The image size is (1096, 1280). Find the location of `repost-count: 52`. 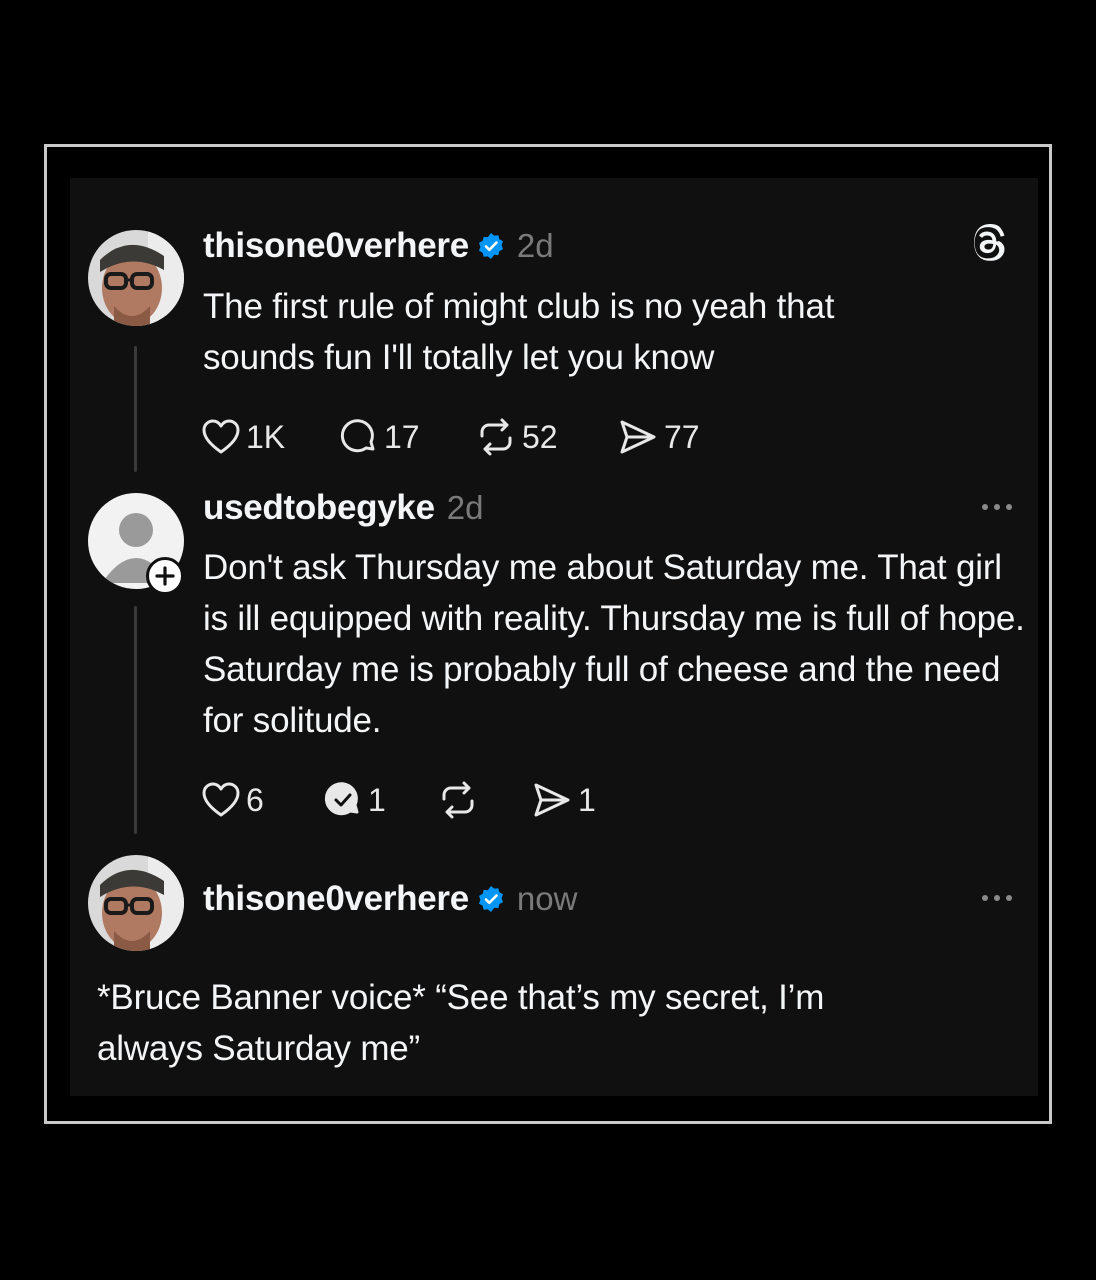

repost-count: 52 is located at coordinates (540, 436).